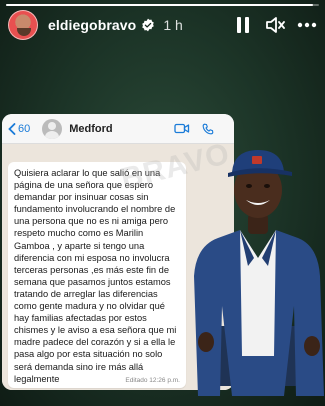  I want to click on username: eldiegobravo, so click(92, 25).